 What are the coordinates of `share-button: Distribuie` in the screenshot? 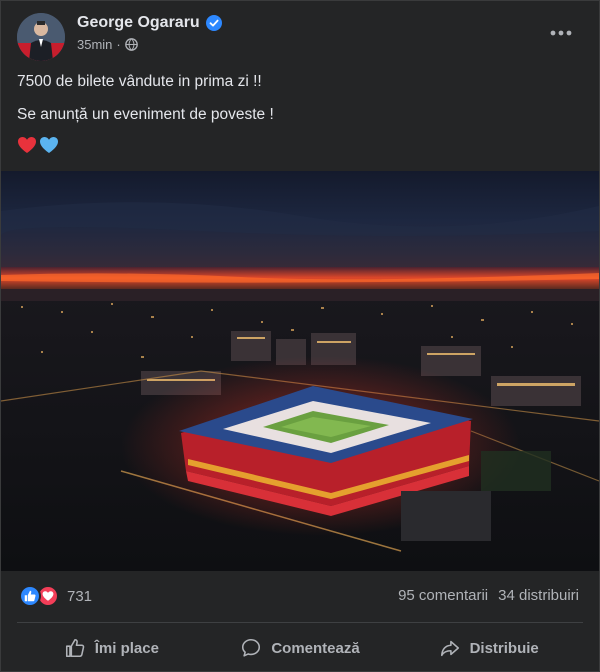 It's located at (488, 648).